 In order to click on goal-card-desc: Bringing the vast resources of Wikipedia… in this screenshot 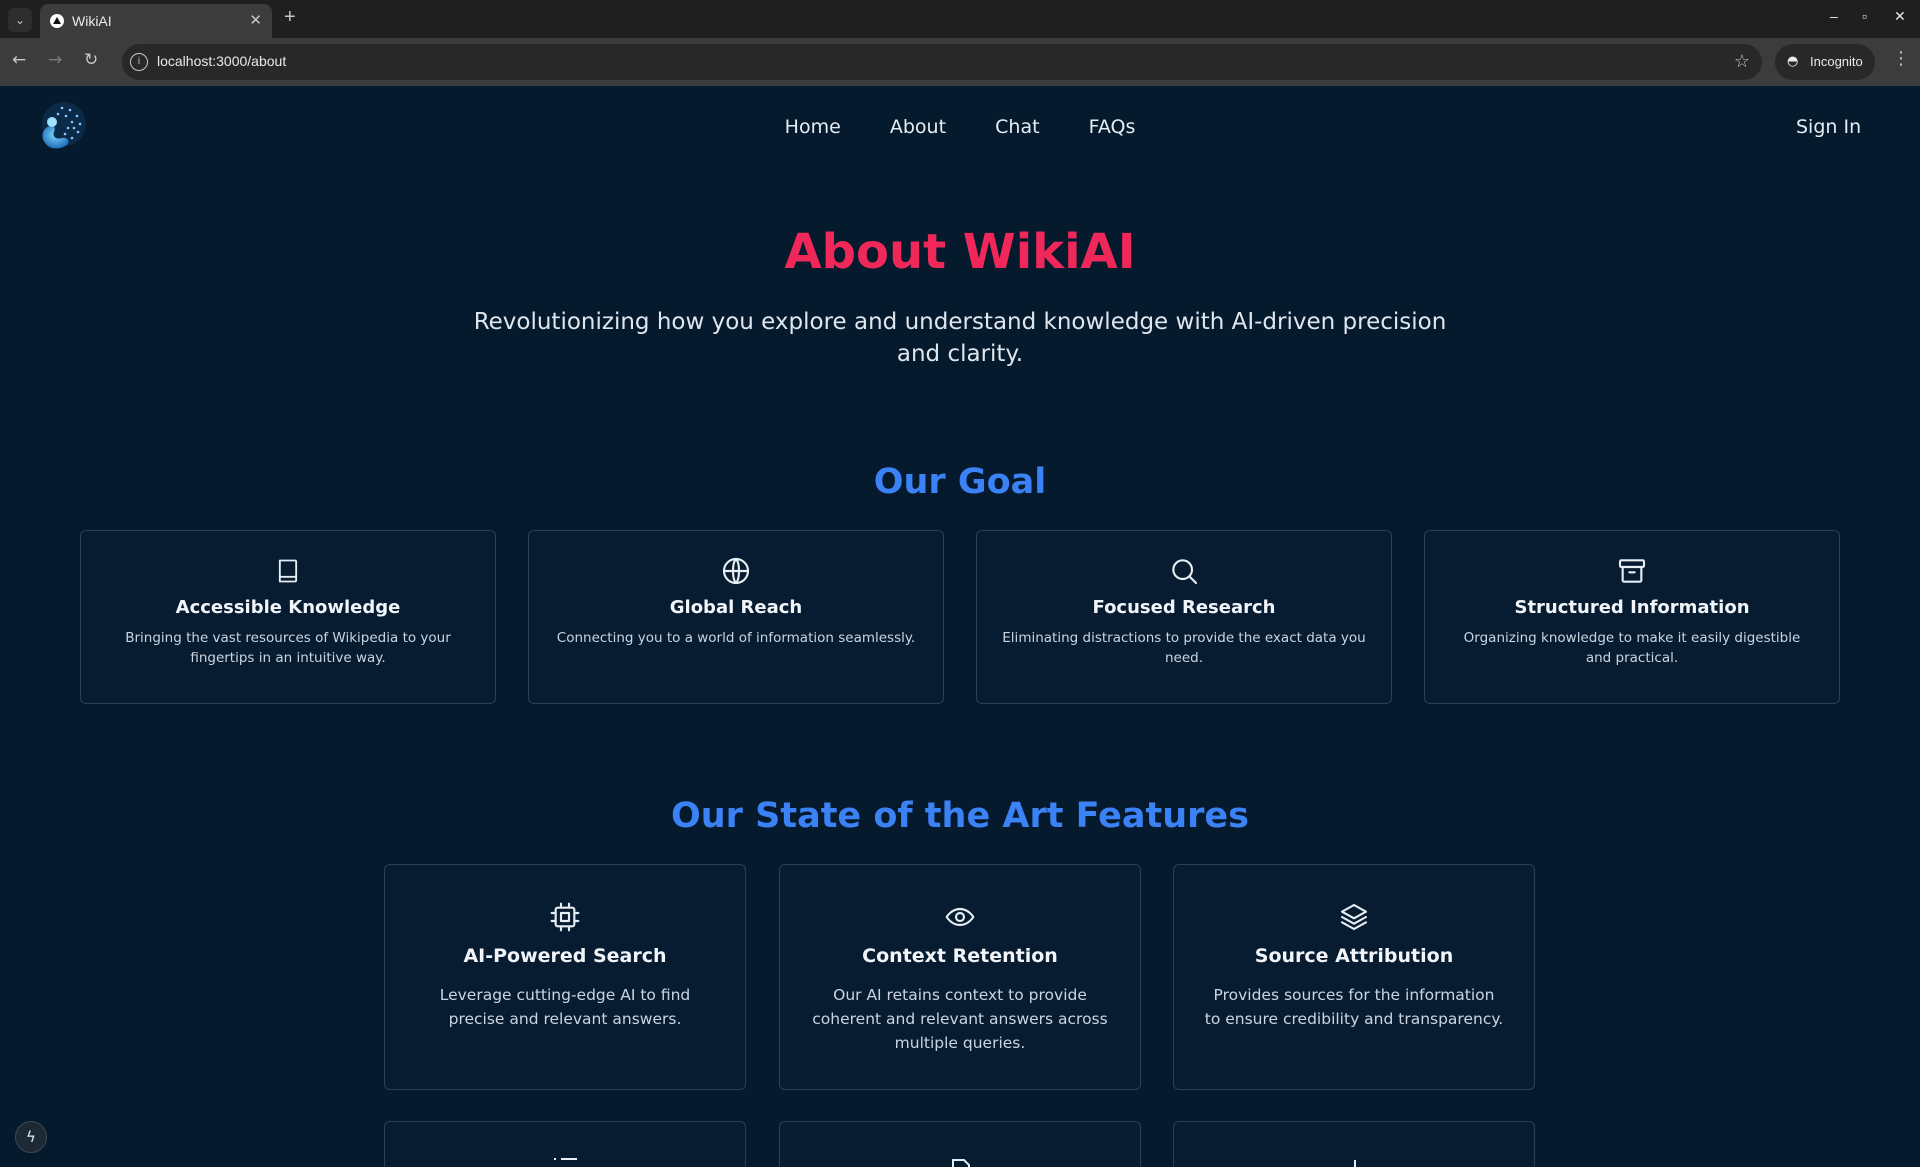, I will do `click(288, 648)`.